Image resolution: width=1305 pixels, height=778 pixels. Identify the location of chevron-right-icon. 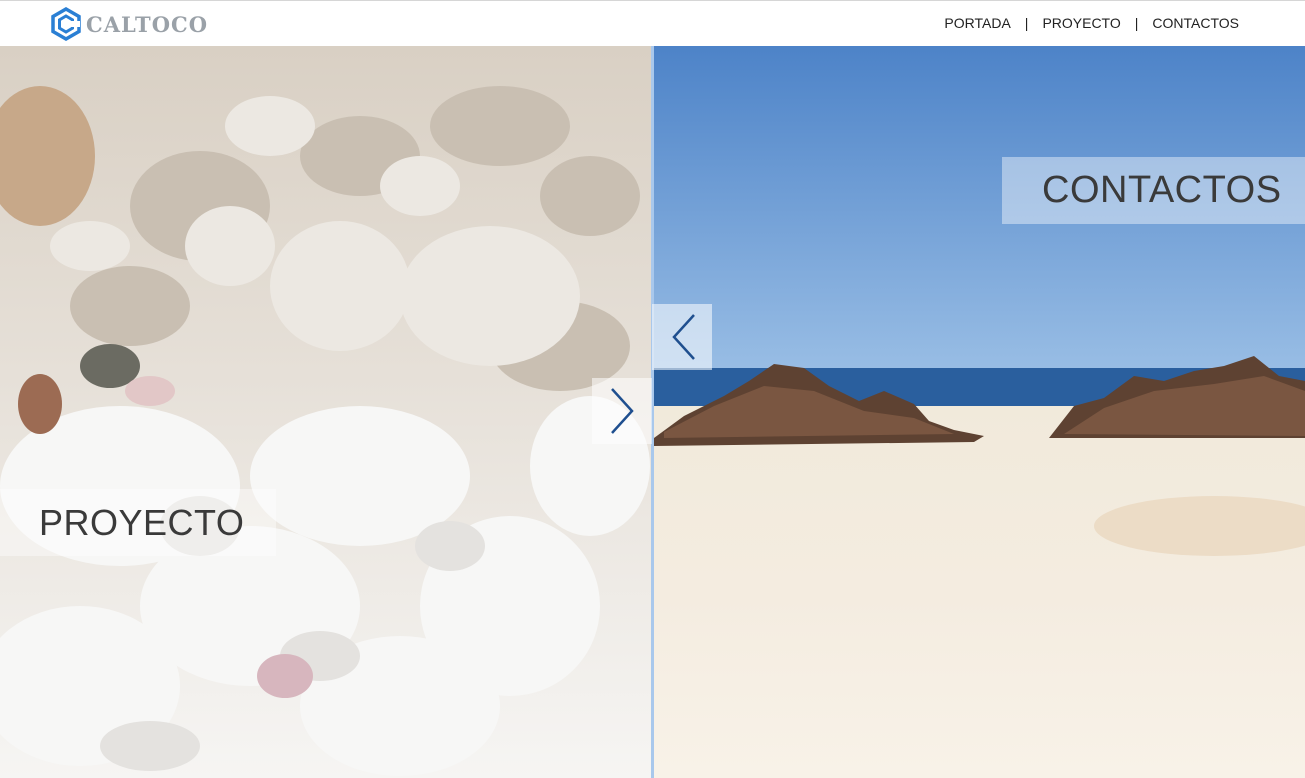
(622, 411).